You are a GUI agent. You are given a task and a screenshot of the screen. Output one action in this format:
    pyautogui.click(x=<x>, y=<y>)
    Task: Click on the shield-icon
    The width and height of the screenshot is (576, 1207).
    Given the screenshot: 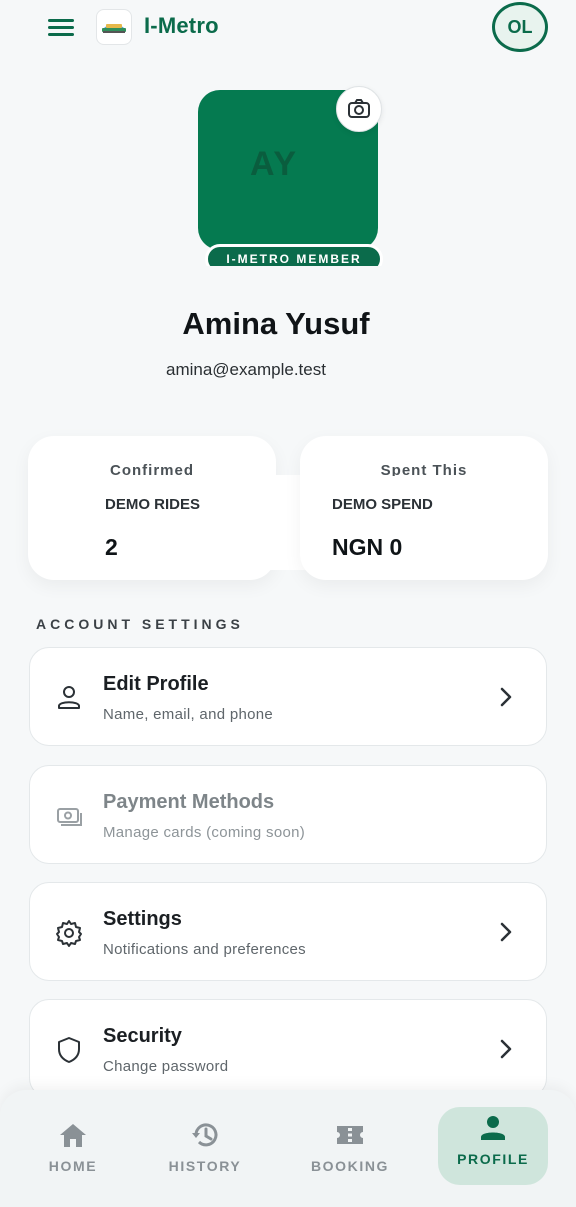 What is the action you would take?
    pyautogui.click(x=69, y=1050)
    